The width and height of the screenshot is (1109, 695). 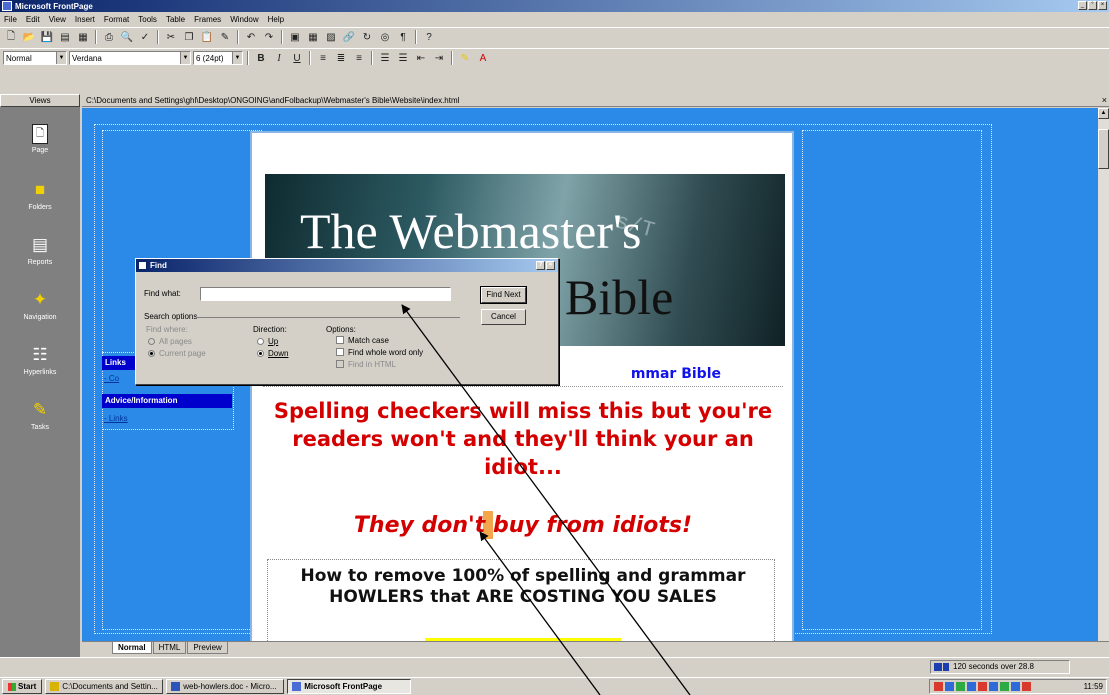 What do you see at coordinates (1026, 686) in the screenshot?
I see `volume-icon` at bounding box center [1026, 686].